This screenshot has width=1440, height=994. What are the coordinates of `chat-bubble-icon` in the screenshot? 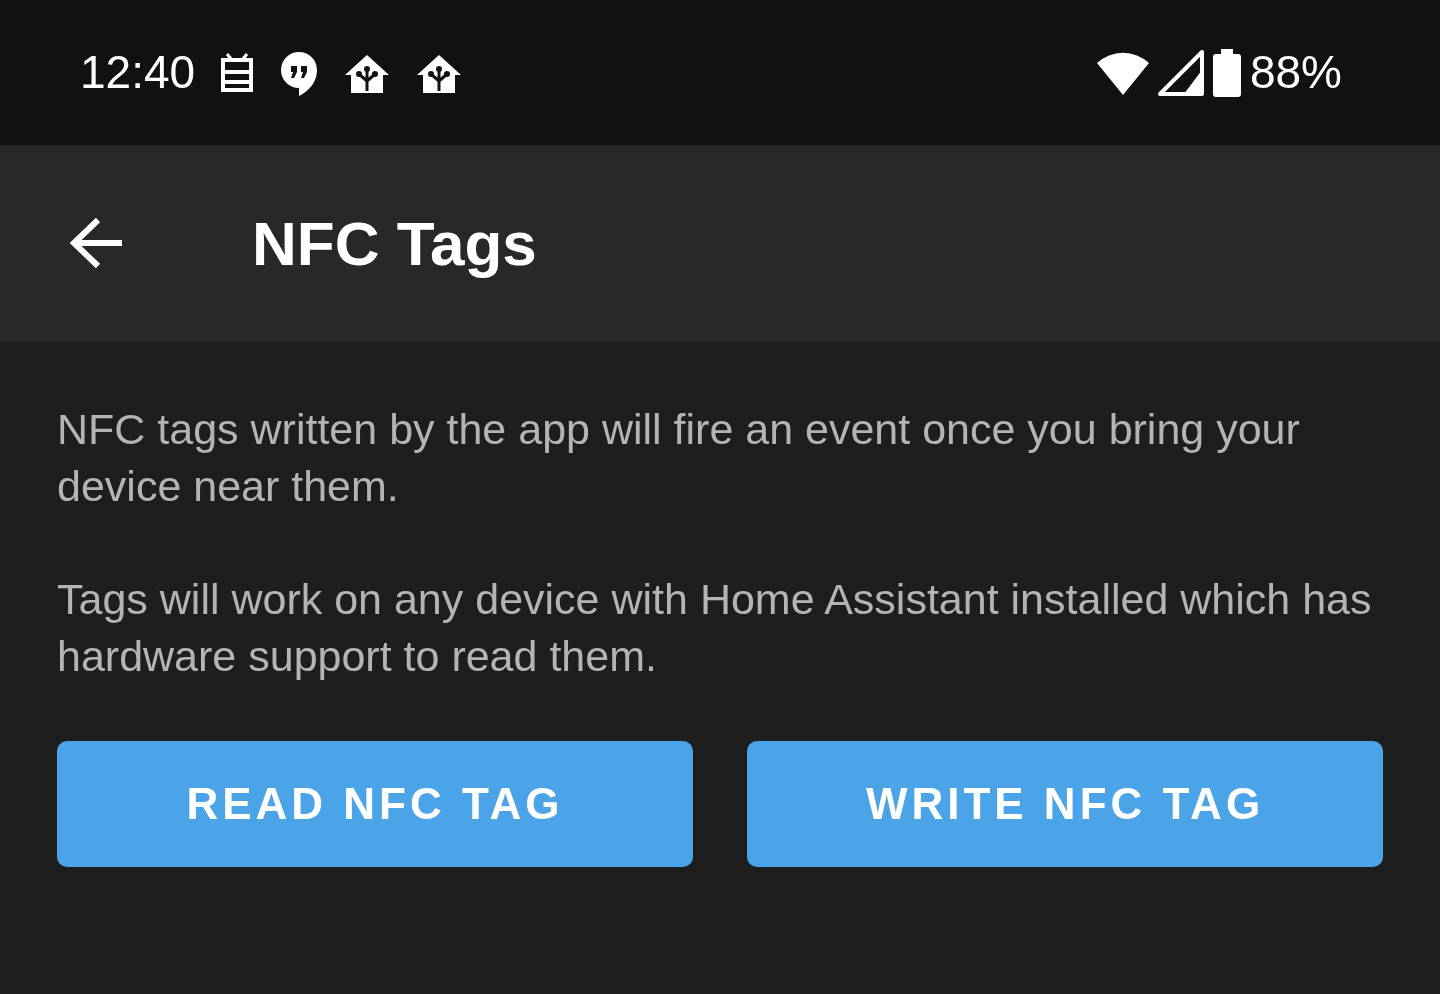 It's located at (299, 72).